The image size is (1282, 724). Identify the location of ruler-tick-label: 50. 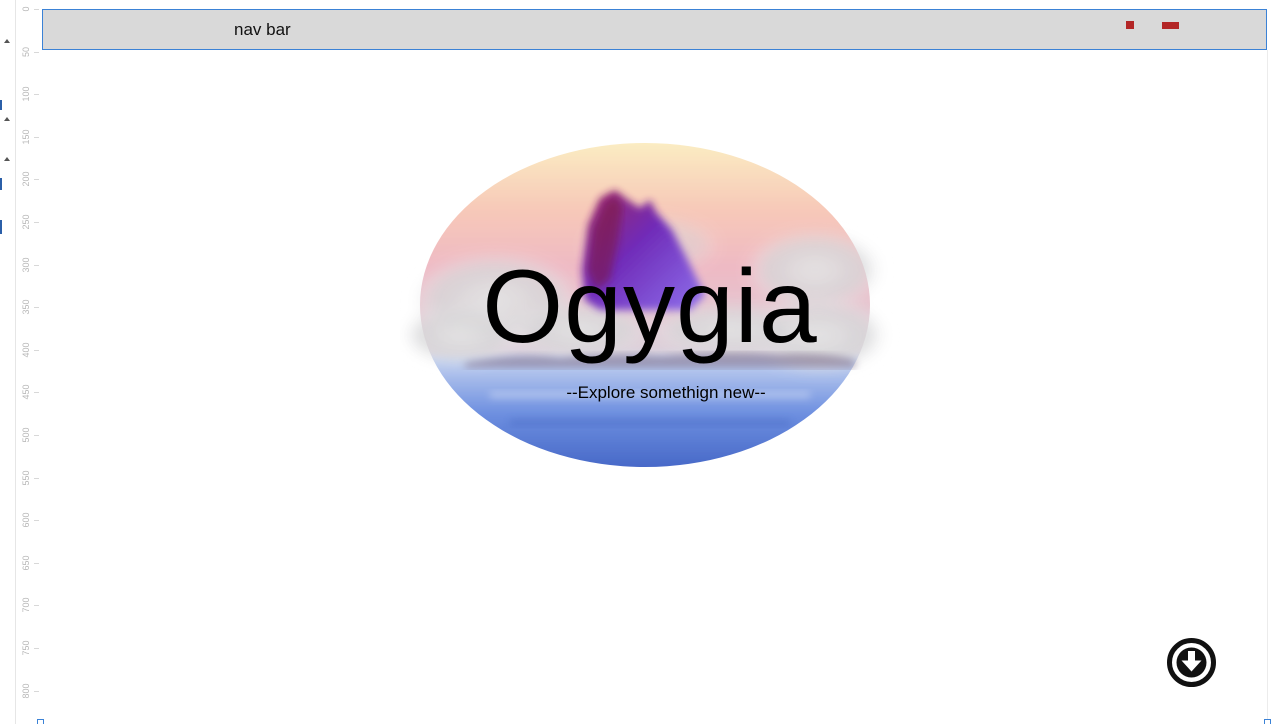
(26, 51).